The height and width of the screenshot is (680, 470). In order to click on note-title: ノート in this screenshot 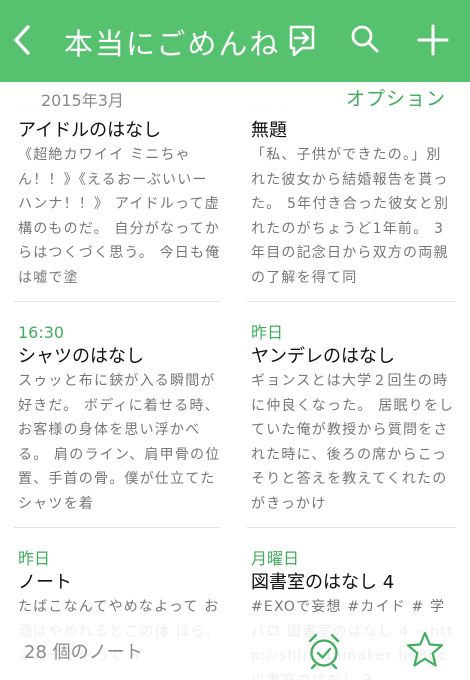, I will do `click(45, 582)`.